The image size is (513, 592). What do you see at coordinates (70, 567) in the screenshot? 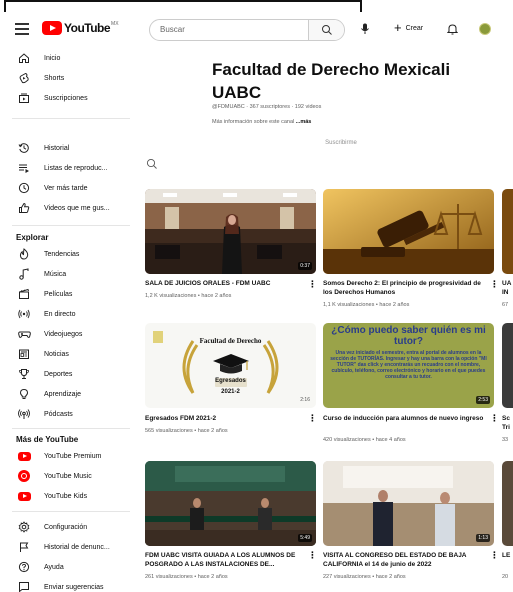
I see `sidebar-item-ayuda: Ayuda` at bounding box center [70, 567].